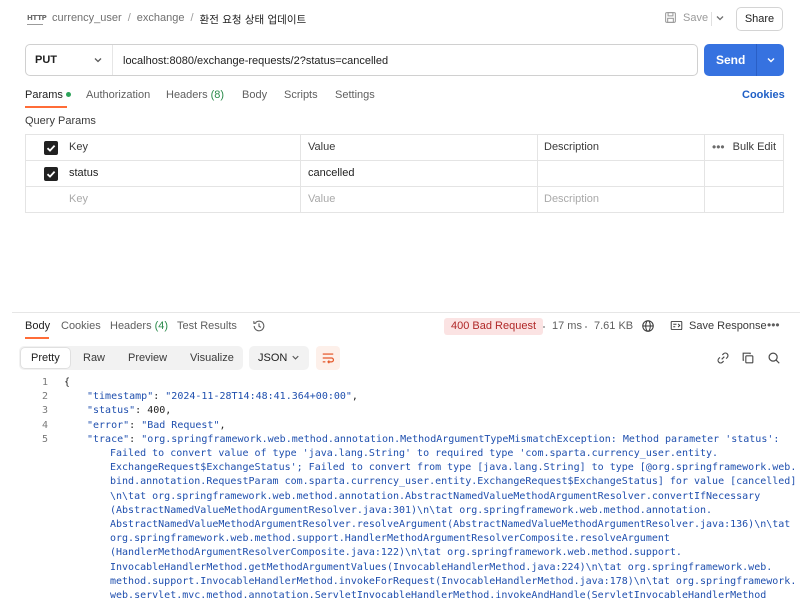 This screenshot has height=603, width=800. What do you see at coordinates (567, 326) in the screenshot?
I see `response-time: 17 ms` at bounding box center [567, 326].